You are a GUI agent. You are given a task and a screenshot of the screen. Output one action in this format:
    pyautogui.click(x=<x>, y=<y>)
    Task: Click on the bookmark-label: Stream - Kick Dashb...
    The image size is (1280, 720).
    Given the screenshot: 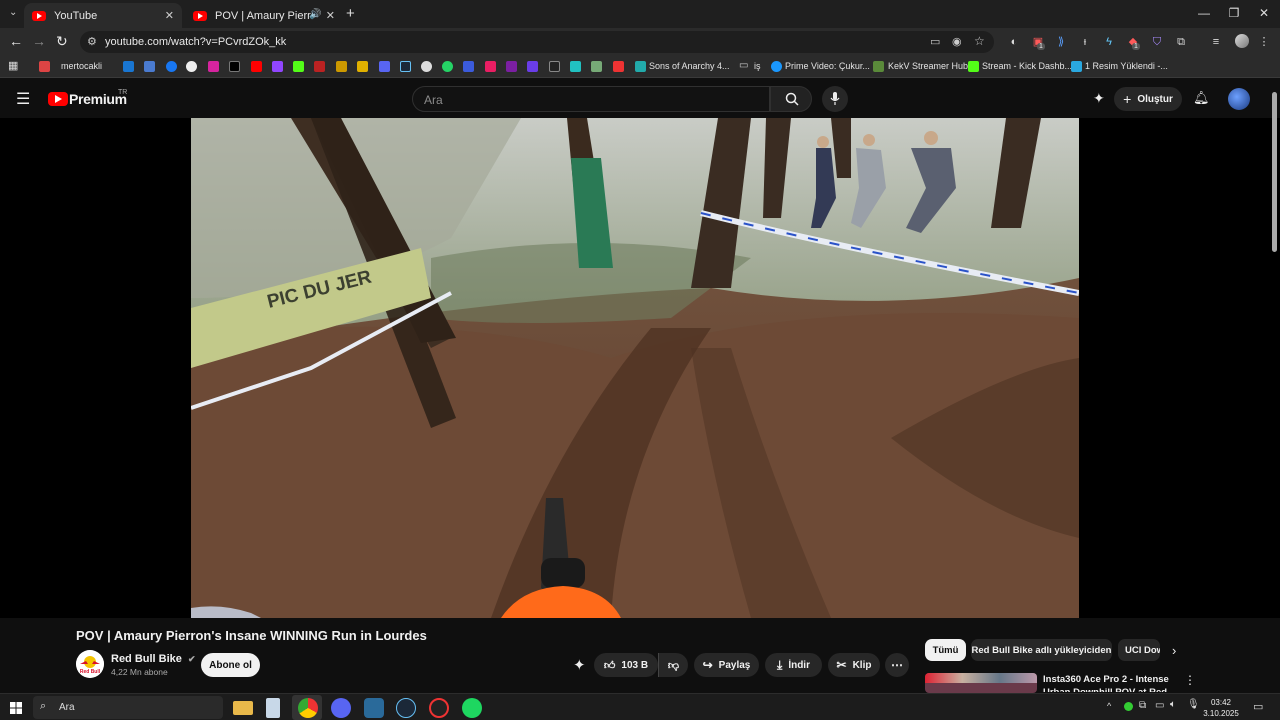 What is the action you would take?
    pyautogui.click(x=1027, y=66)
    